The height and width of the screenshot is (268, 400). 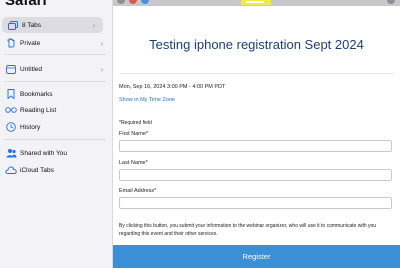 What do you see at coordinates (147, 100) in the screenshot?
I see `time-zone-link: Show in My Time Zone` at bounding box center [147, 100].